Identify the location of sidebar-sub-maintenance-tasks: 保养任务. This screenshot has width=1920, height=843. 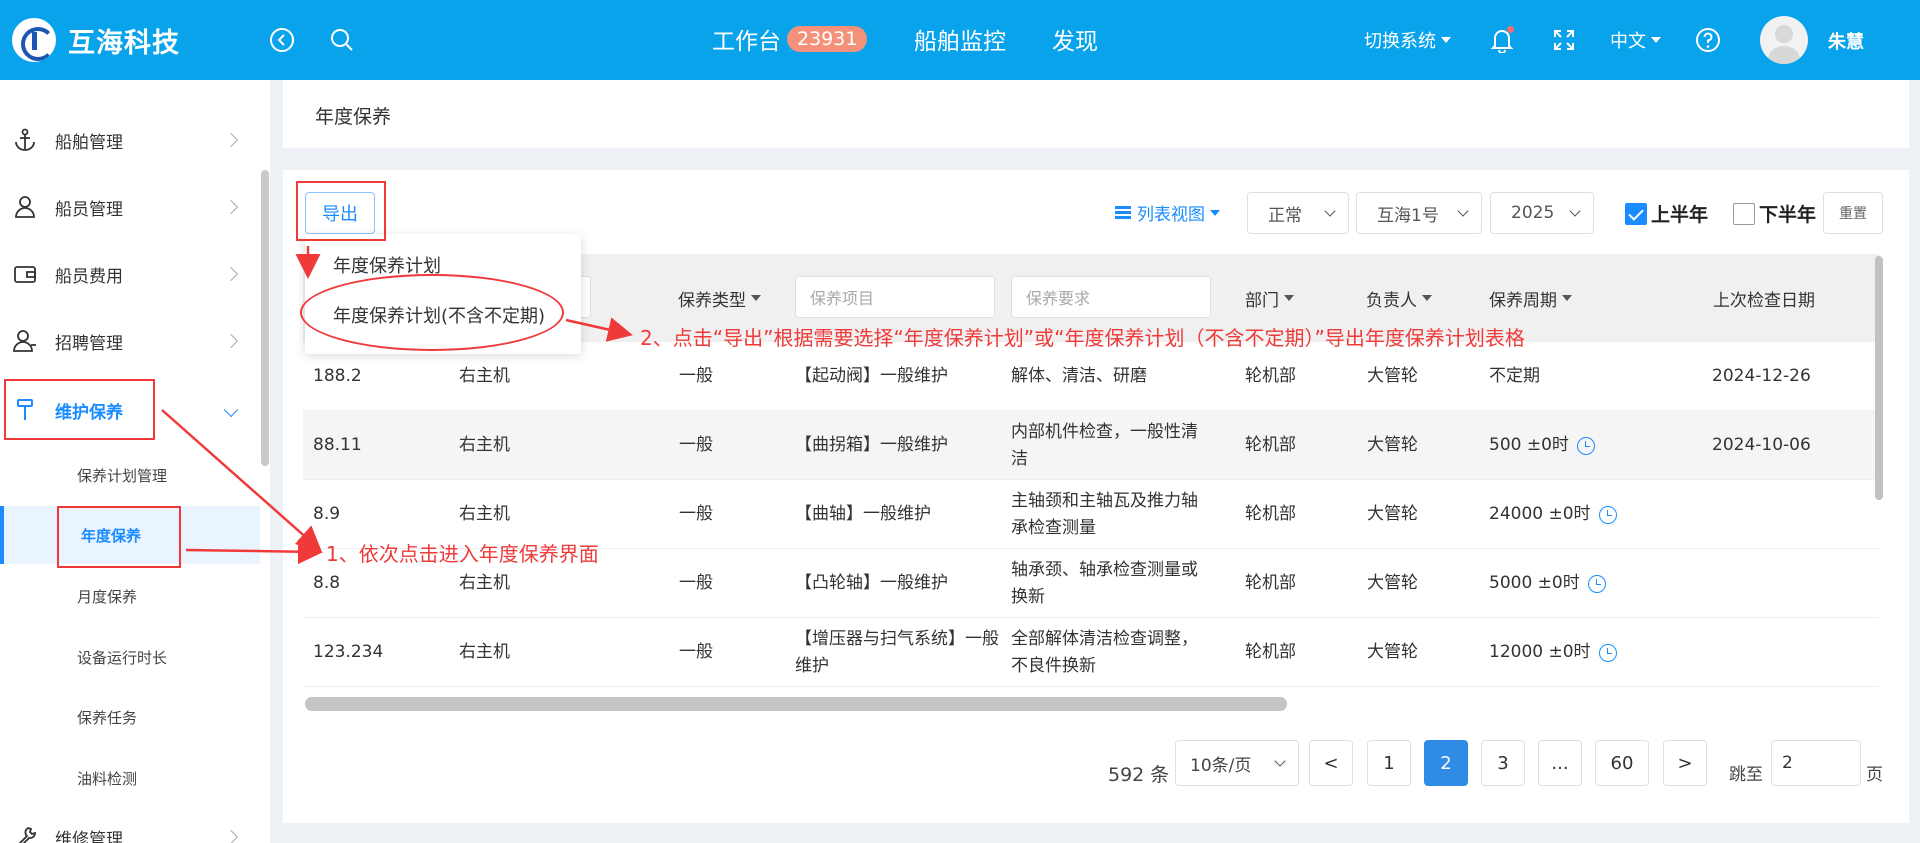
(130, 717).